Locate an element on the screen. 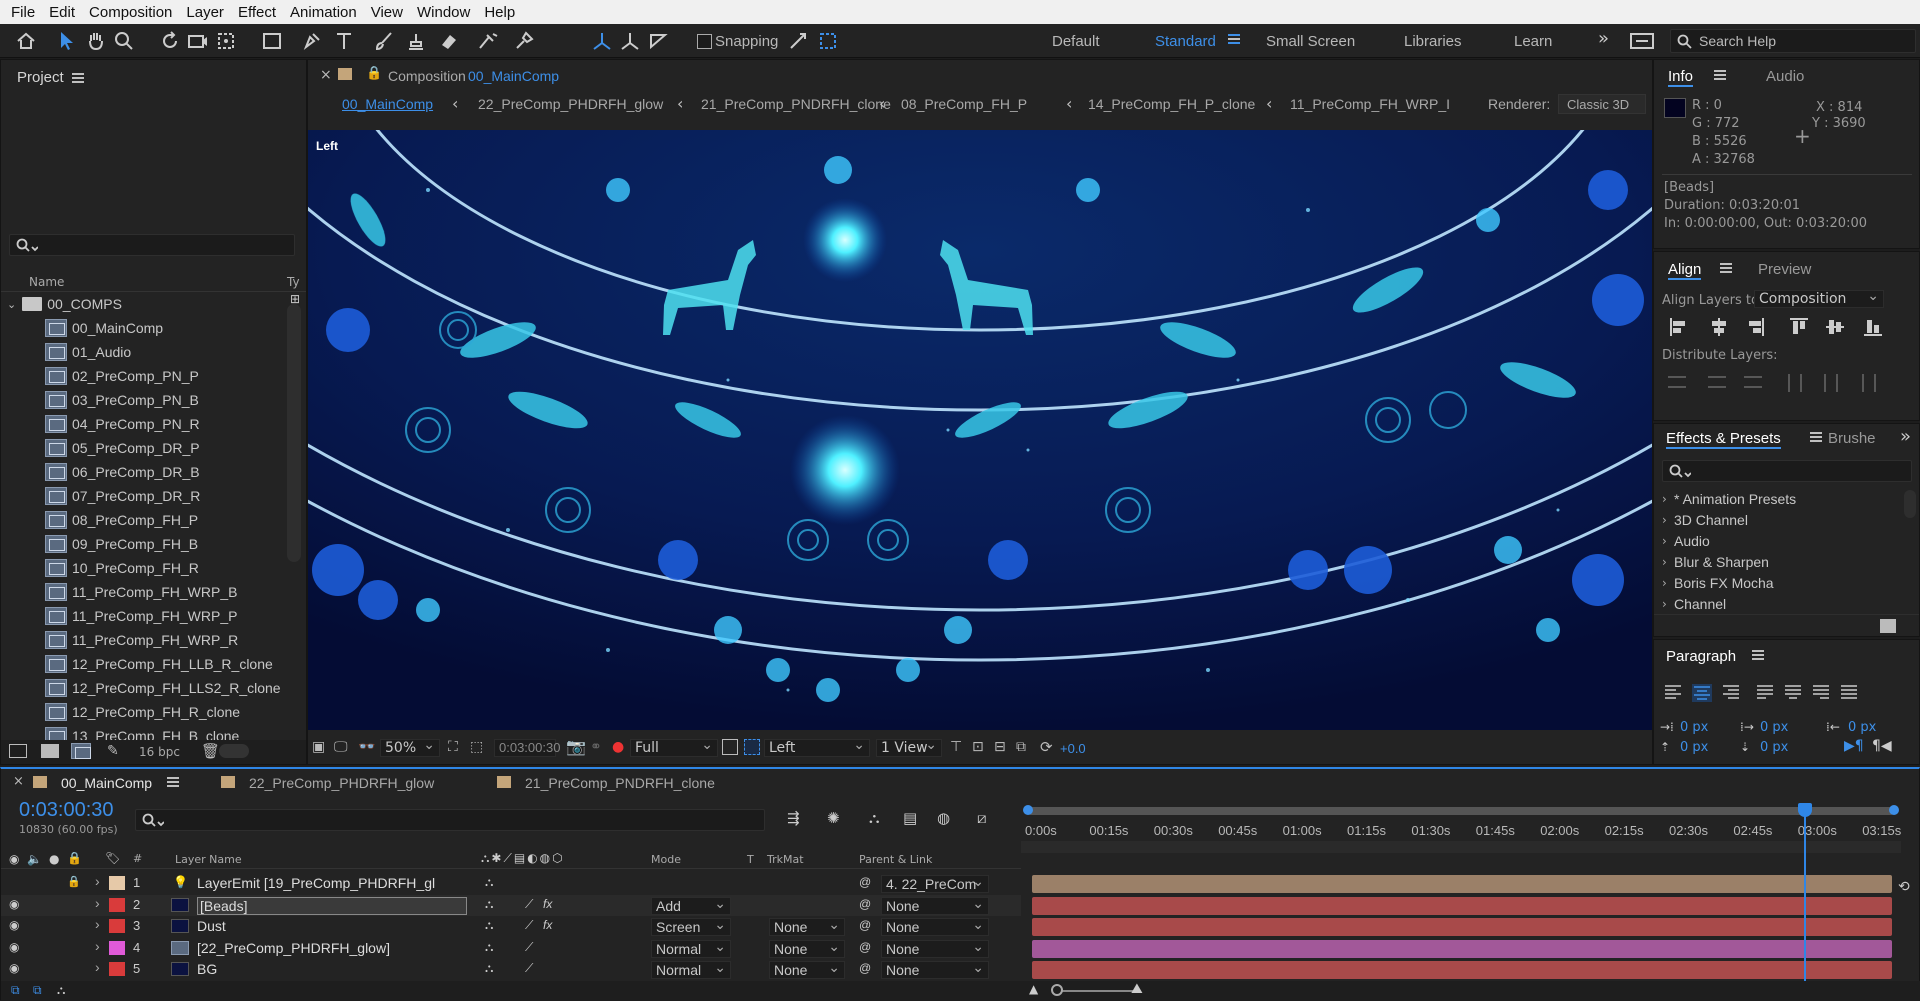  effects-scrollbar is located at coordinates (1910, 504).